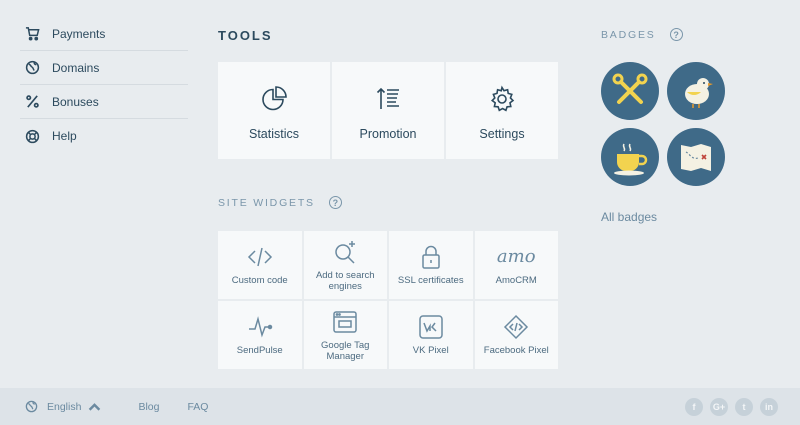 The height and width of the screenshot is (425, 800). I want to click on social-links: f G+ t in, so click(731, 407).